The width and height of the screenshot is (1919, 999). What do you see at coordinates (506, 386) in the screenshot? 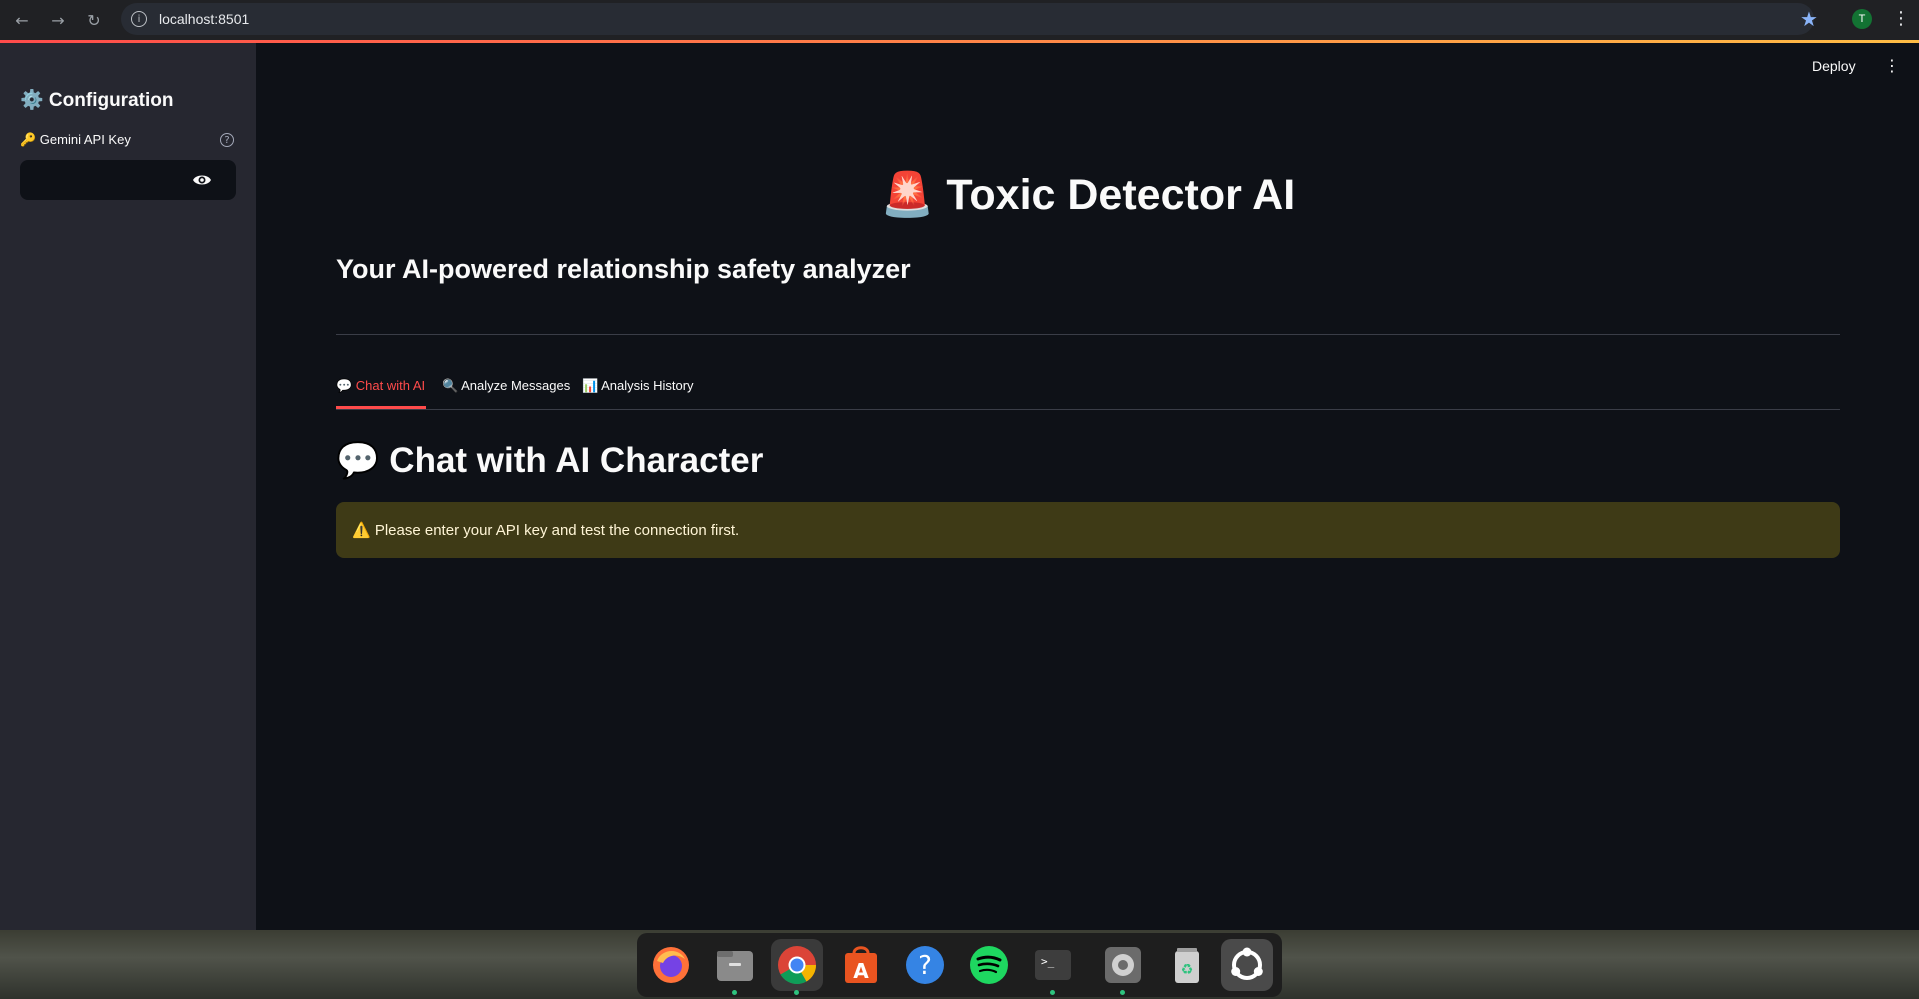
I see `tab-analyze-messages: 🔍 Analyze Messages` at bounding box center [506, 386].